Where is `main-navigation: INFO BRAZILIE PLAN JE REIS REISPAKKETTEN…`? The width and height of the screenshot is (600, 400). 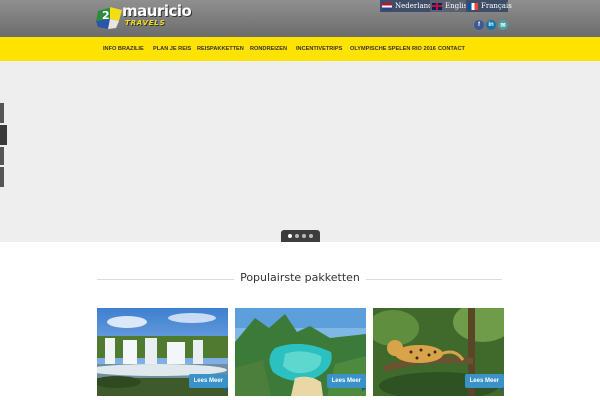
main-navigation: INFO BRAZILIE PLAN JE REIS REISPAKKETTEN… is located at coordinates (300, 49).